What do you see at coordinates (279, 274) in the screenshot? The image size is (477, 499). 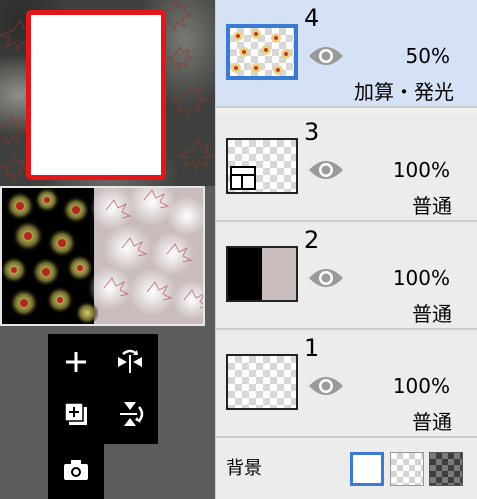 I see `thumb-mauve-half` at bounding box center [279, 274].